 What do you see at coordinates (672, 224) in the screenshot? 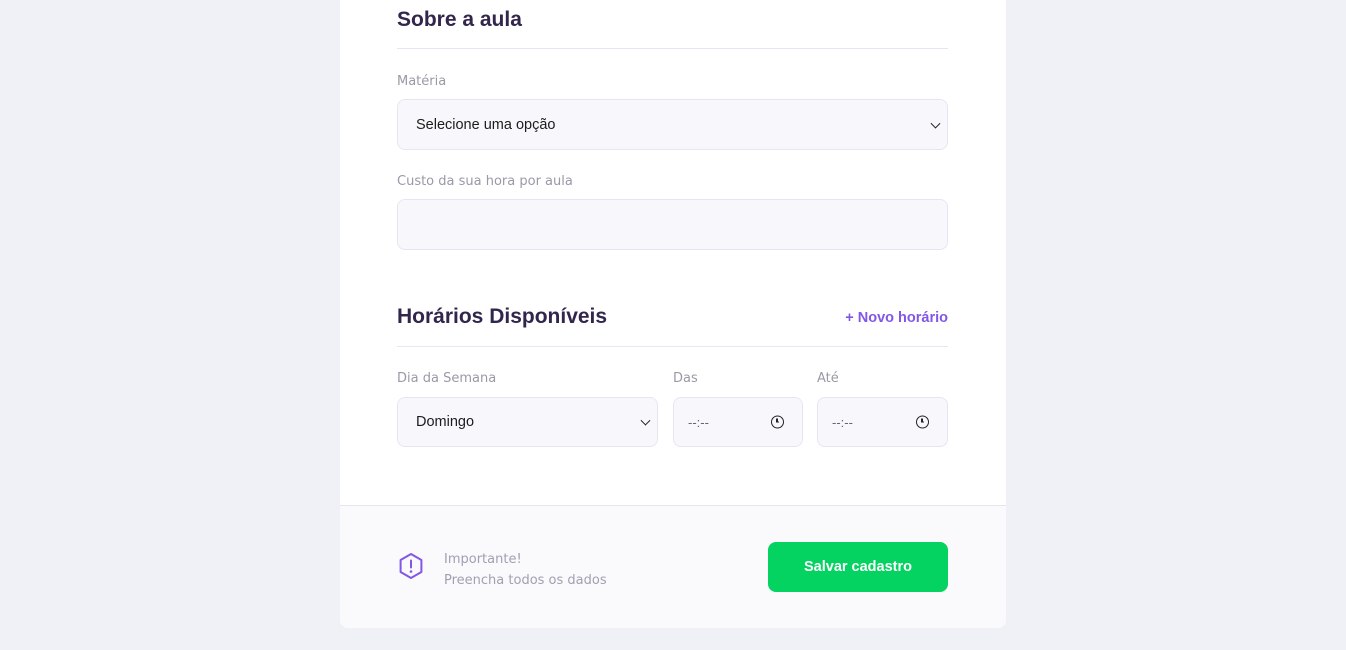
I see `cost-input` at bounding box center [672, 224].